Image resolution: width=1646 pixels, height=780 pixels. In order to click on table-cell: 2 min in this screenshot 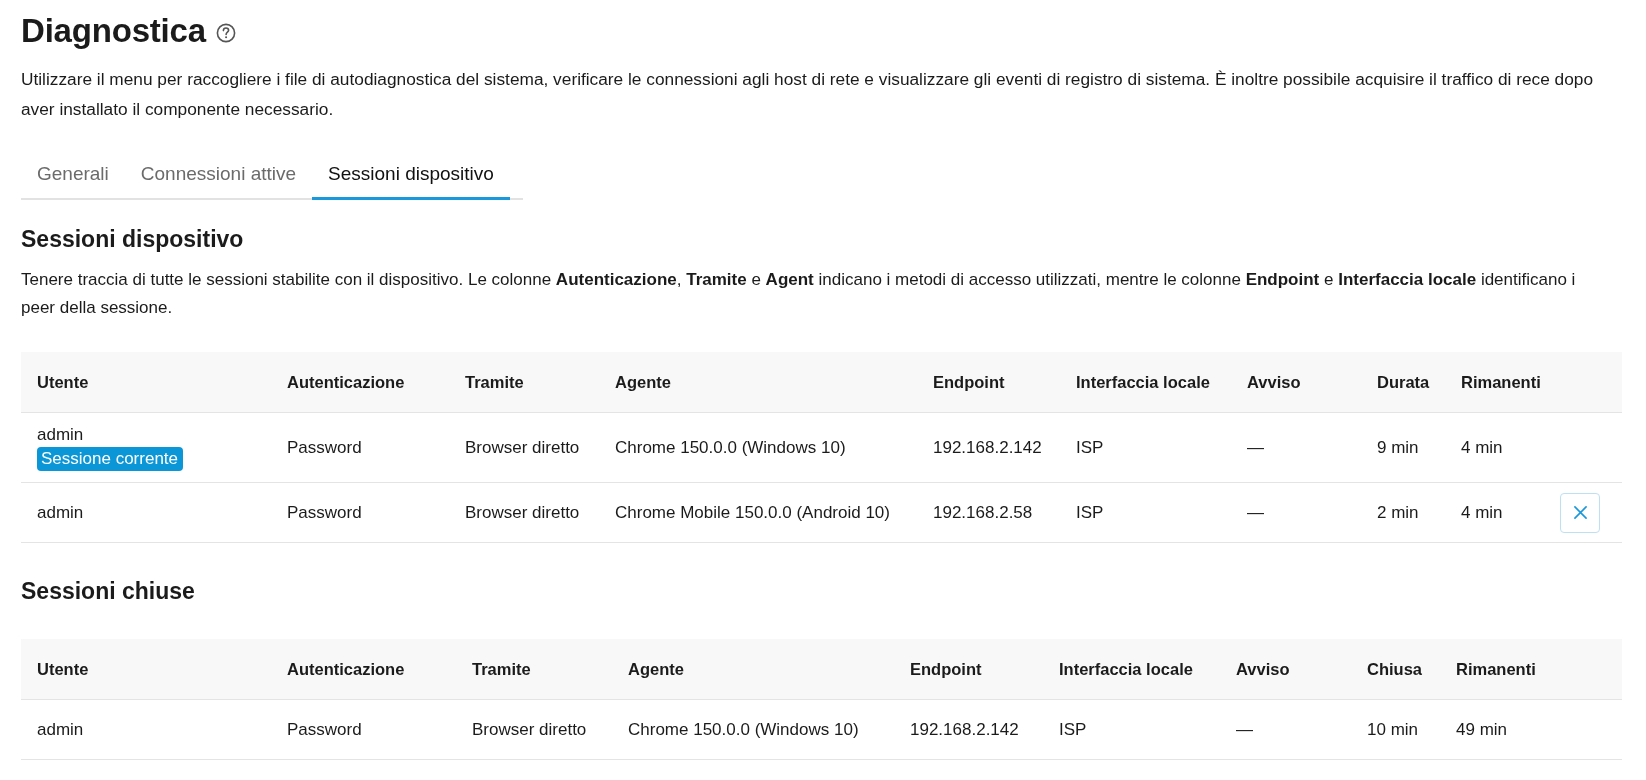, I will do `click(1398, 512)`.